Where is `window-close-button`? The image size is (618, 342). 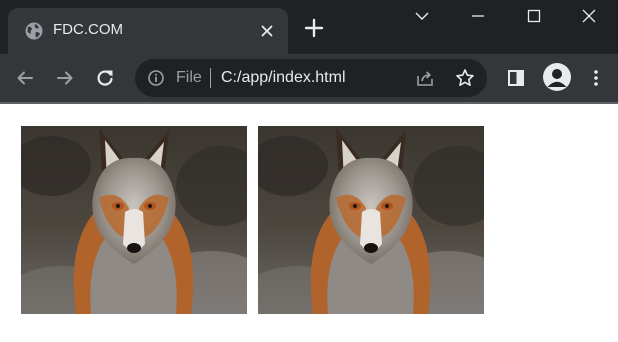
window-close-button is located at coordinates (590, 16).